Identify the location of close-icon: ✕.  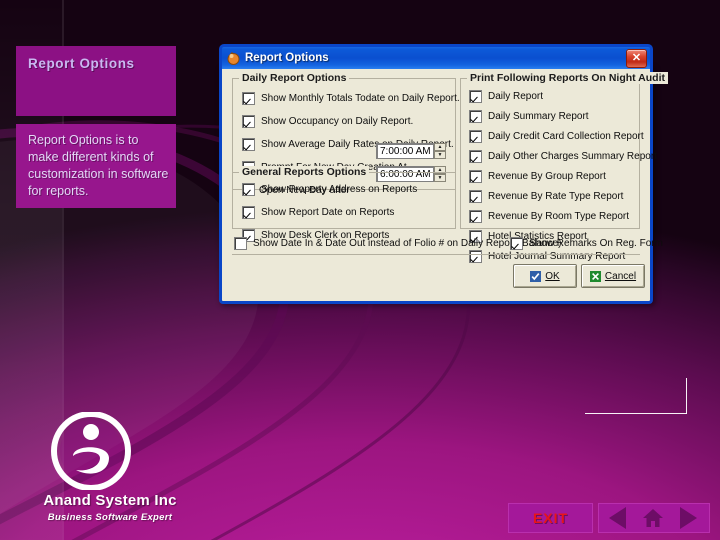
(636, 58).